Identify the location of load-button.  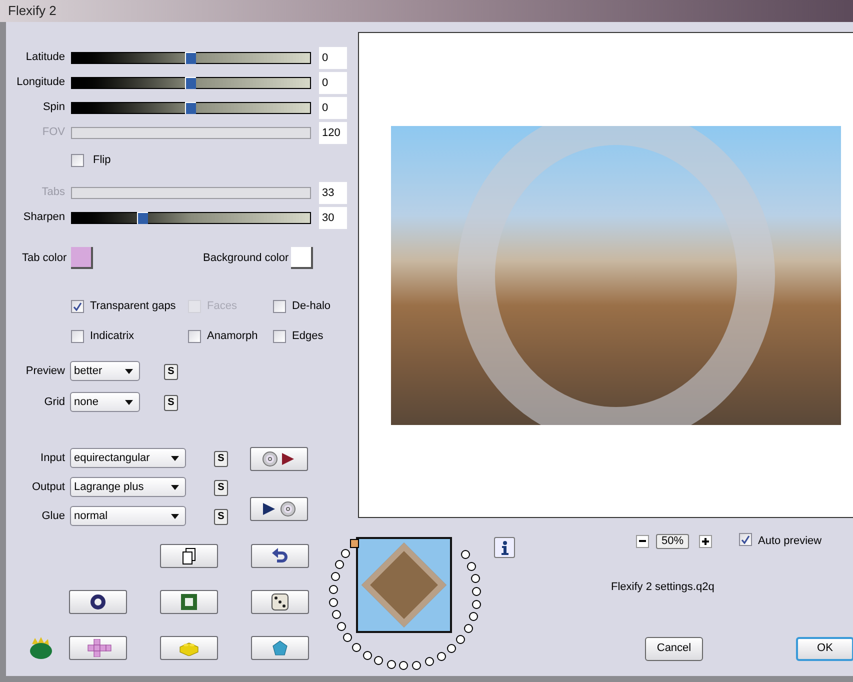
(279, 459).